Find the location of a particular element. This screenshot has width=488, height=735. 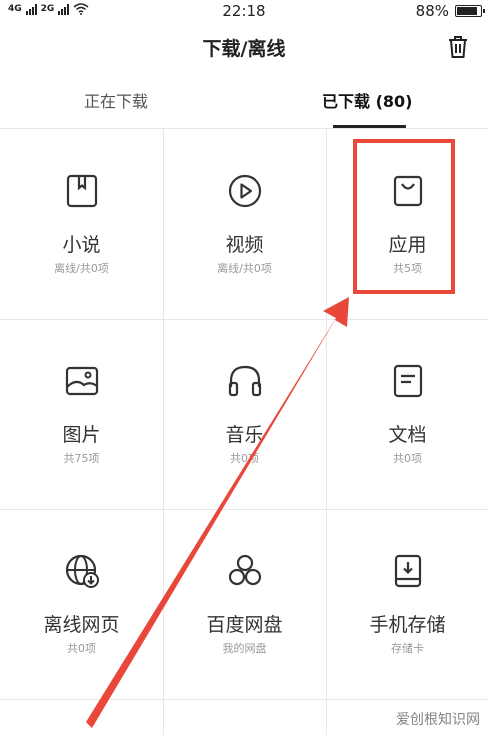

grid-item-label: 手机存储 is located at coordinates (407, 625).